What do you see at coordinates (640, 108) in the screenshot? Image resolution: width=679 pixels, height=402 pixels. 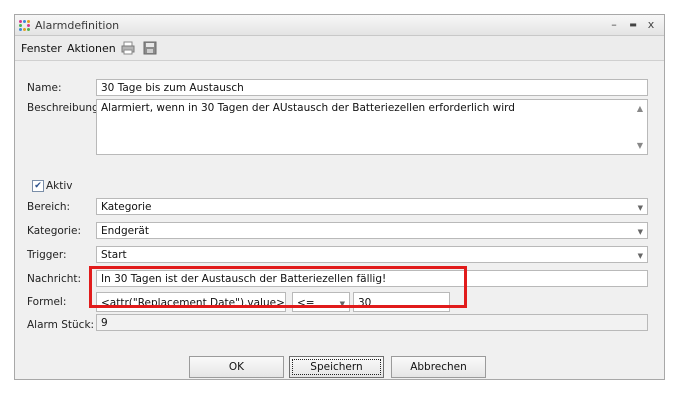 I see `scroll-up-icon: ▲` at bounding box center [640, 108].